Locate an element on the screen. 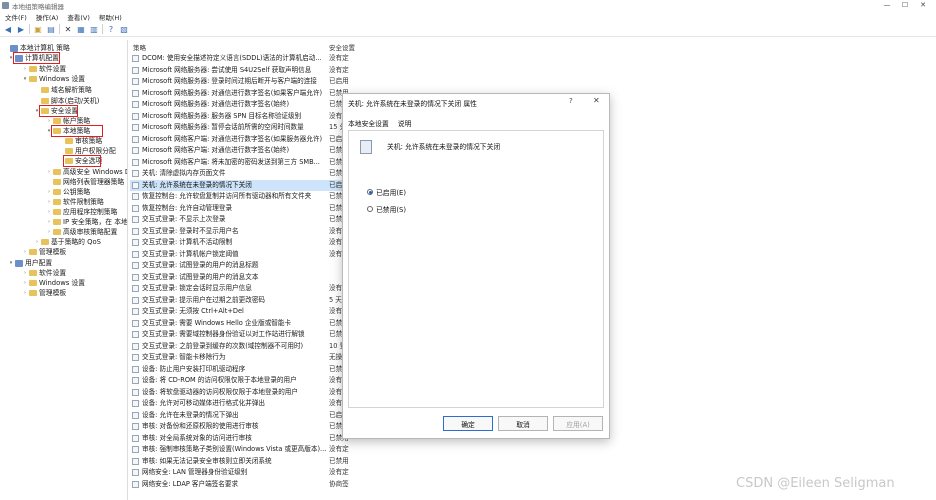  tree-node: 审核策略 is located at coordinates (80, 141).